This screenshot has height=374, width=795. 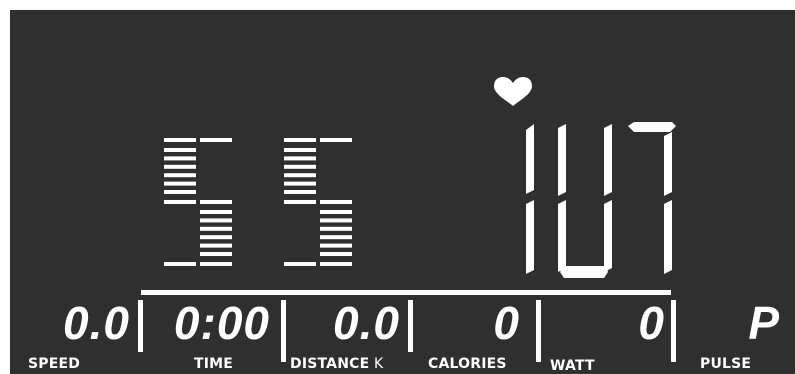 What do you see at coordinates (764, 323) in the screenshot?
I see `pulse-value: P` at bounding box center [764, 323].